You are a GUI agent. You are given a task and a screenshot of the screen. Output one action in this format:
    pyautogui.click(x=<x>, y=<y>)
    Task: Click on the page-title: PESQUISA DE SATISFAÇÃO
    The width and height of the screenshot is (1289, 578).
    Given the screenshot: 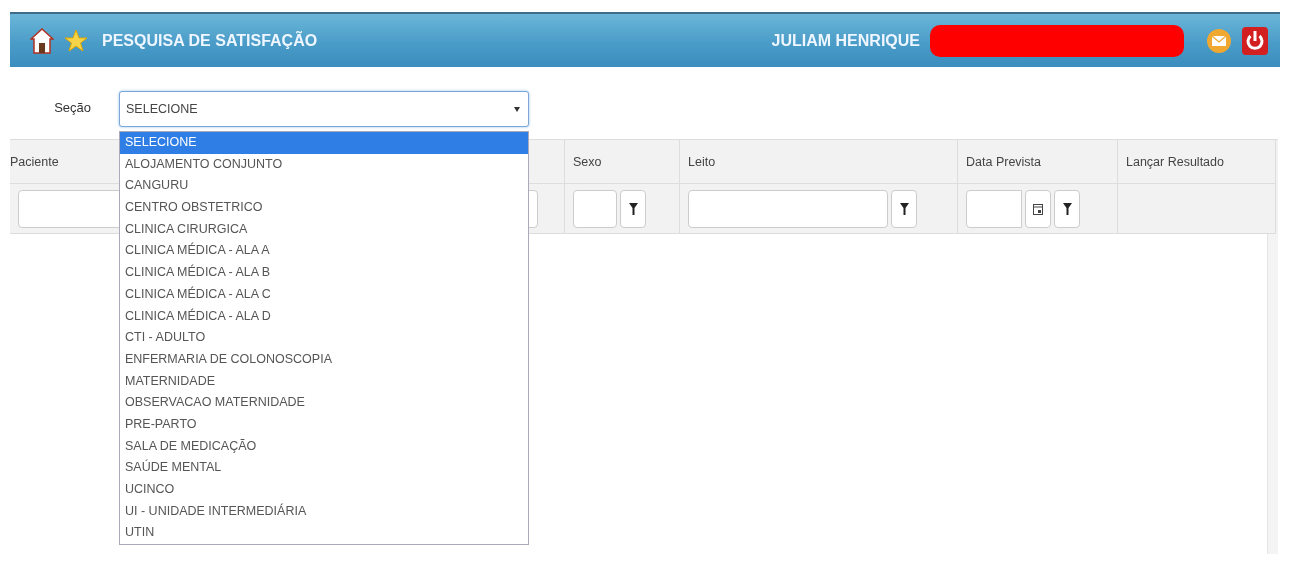 What is the action you would take?
    pyautogui.click(x=210, y=40)
    